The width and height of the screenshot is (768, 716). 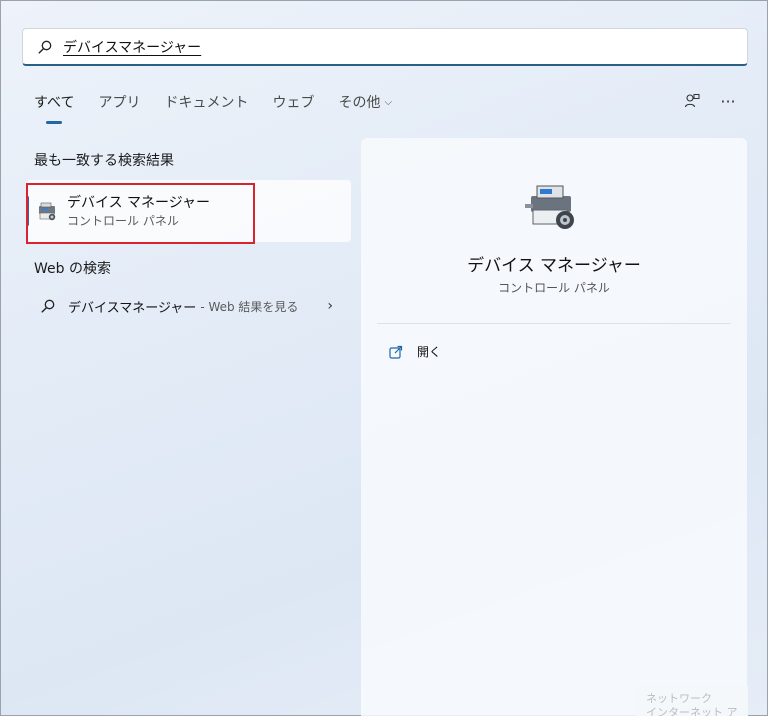 What do you see at coordinates (396, 352) in the screenshot?
I see `open-external-icon` at bounding box center [396, 352].